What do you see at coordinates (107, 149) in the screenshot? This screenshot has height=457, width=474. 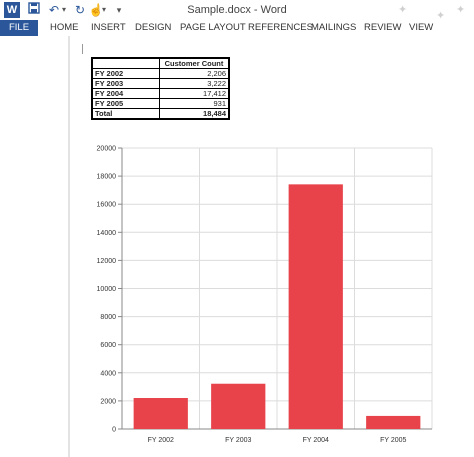 I see `y-tick-label: 20000` at bounding box center [107, 149].